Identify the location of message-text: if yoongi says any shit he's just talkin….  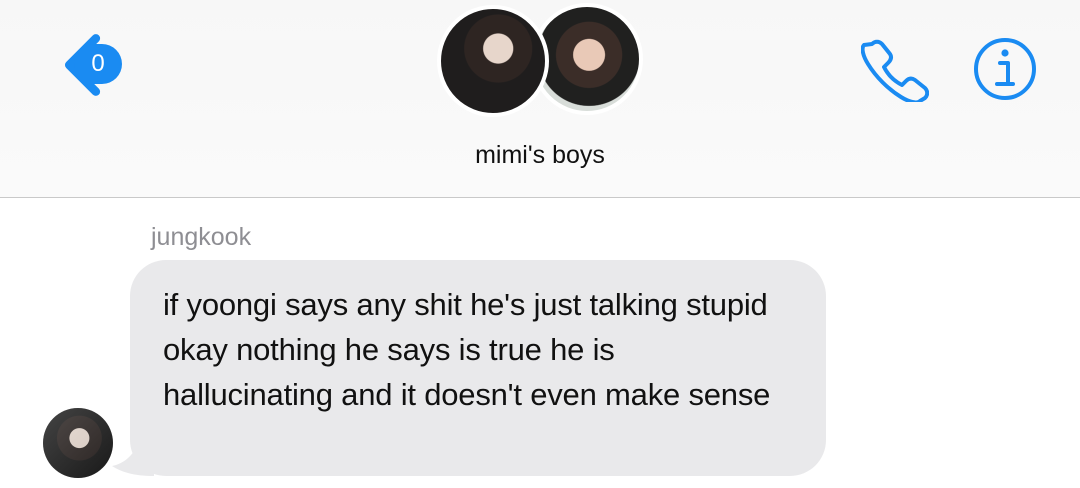
(467, 349).